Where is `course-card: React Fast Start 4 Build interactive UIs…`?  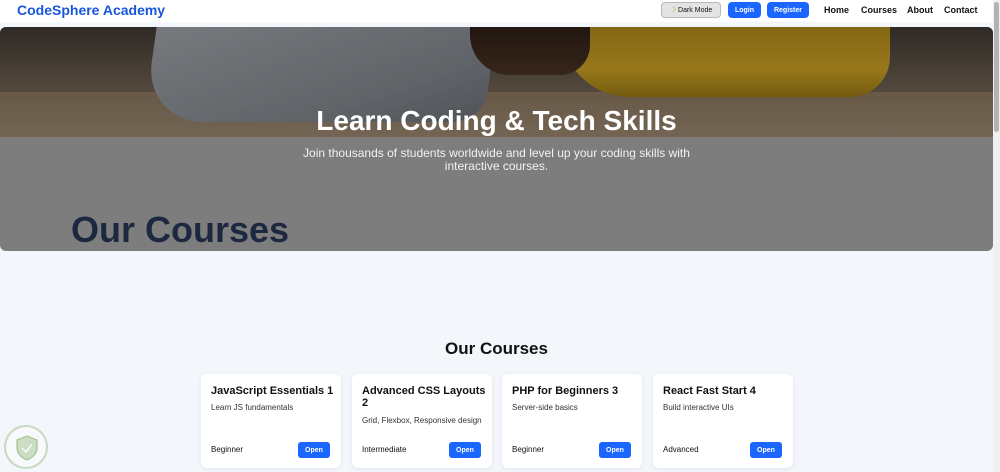 course-card: React Fast Start 4 Build interactive UIs… is located at coordinates (723, 421).